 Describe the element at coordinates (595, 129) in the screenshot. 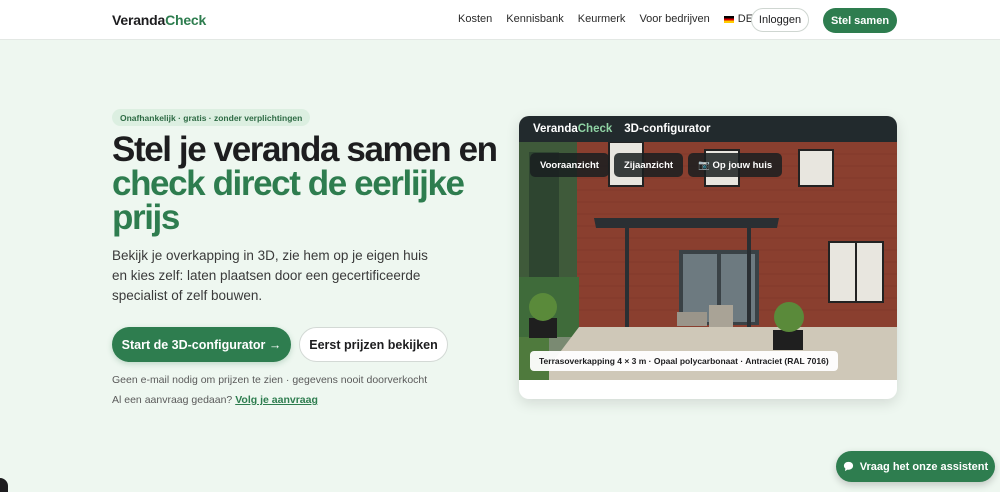

I see `configurator-brand-part-2: Check` at that location.